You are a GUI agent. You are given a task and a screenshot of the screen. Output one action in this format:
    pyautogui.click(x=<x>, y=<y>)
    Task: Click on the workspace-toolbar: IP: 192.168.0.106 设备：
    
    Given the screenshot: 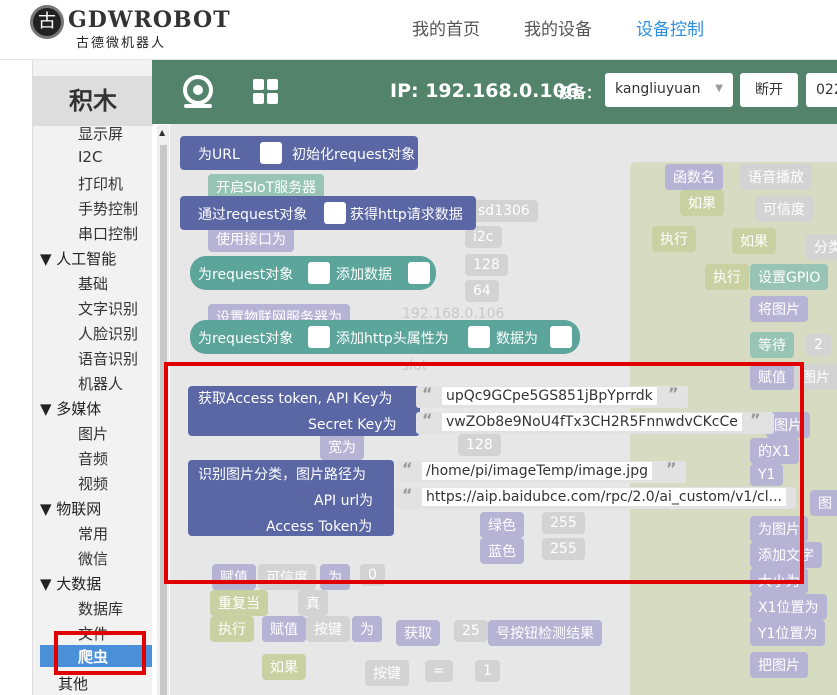 What is the action you would take?
    pyautogui.click(x=494, y=92)
    